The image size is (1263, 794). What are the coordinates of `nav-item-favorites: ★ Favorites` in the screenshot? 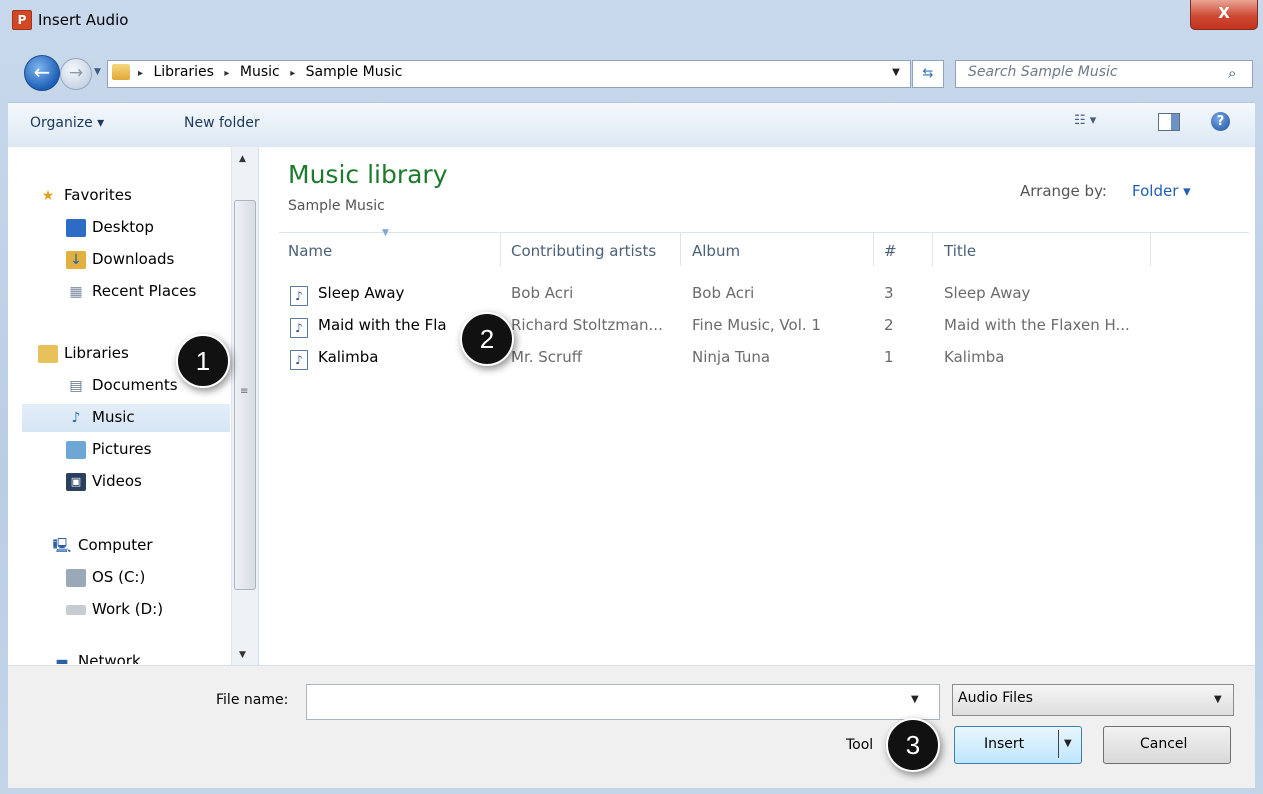 It's located at (85, 198).